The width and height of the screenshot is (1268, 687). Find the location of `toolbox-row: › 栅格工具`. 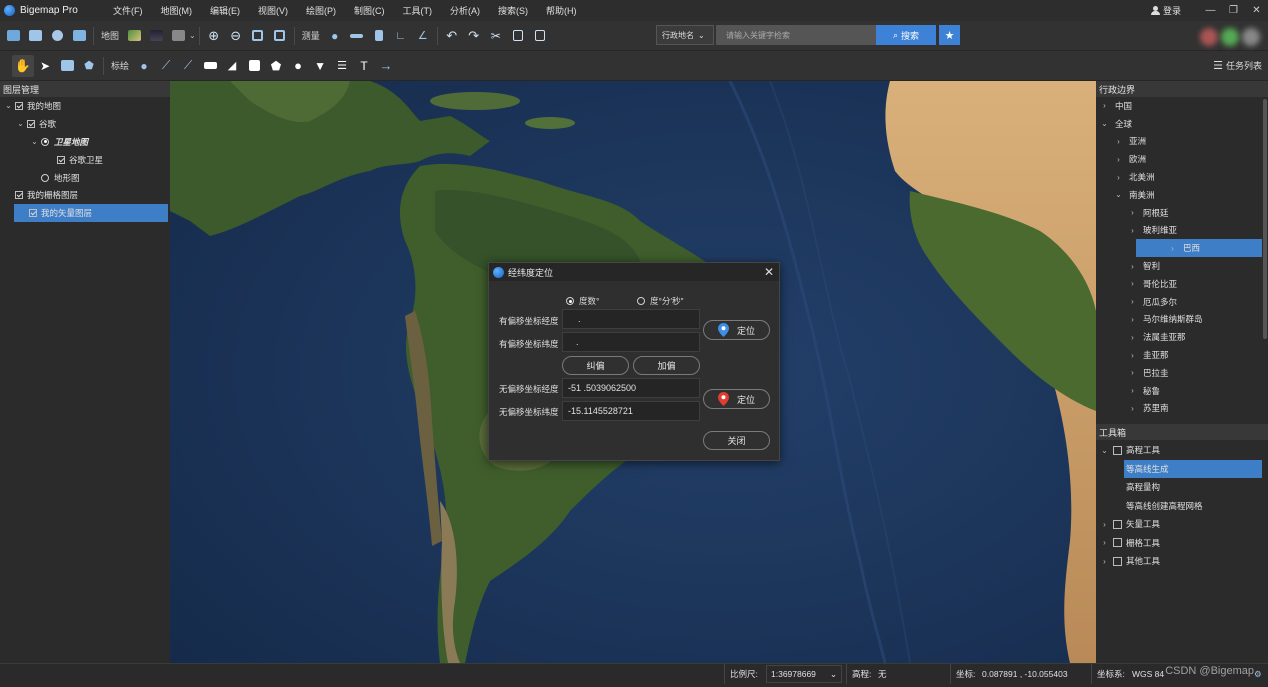

toolbox-row: › 栅格工具 is located at coordinates (1182, 543).